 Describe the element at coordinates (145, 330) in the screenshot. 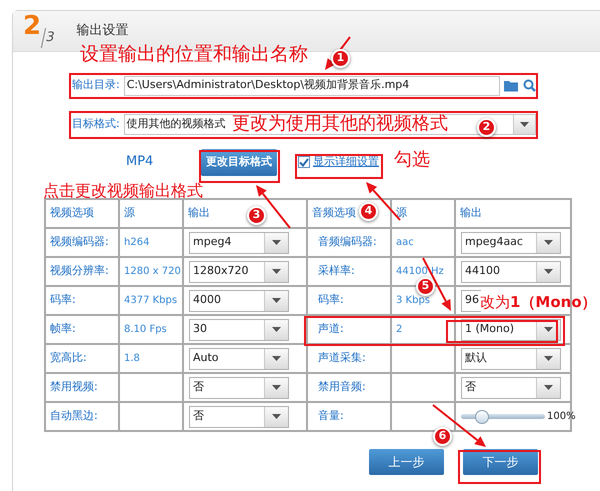

I see `source-value: 8.10 Fps` at that location.